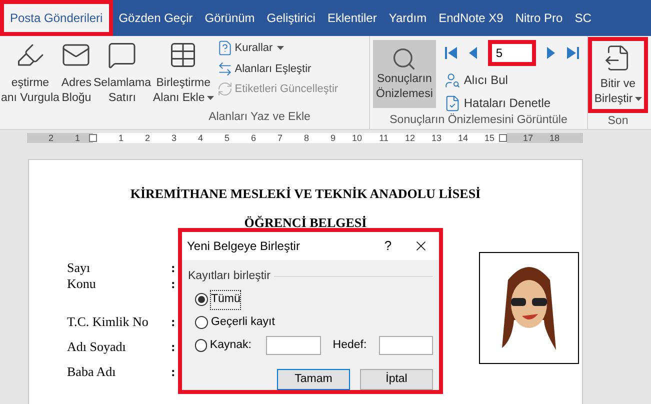 The image size is (651, 404). What do you see at coordinates (512, 53) in the screenshot?
I see `record-number-field: 5` at bounding box center [512, 53].